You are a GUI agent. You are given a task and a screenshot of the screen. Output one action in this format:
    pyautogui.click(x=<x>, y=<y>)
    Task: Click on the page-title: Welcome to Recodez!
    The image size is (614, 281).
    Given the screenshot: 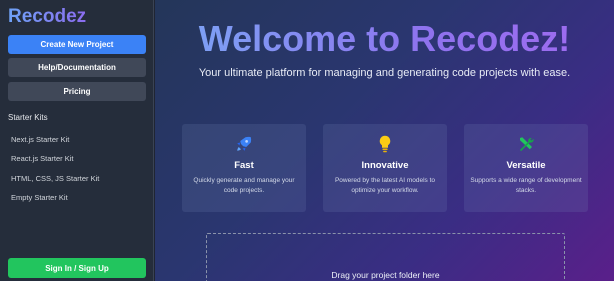 What is the action you would take?
    pyautogui.click(x=384, y=39)
    